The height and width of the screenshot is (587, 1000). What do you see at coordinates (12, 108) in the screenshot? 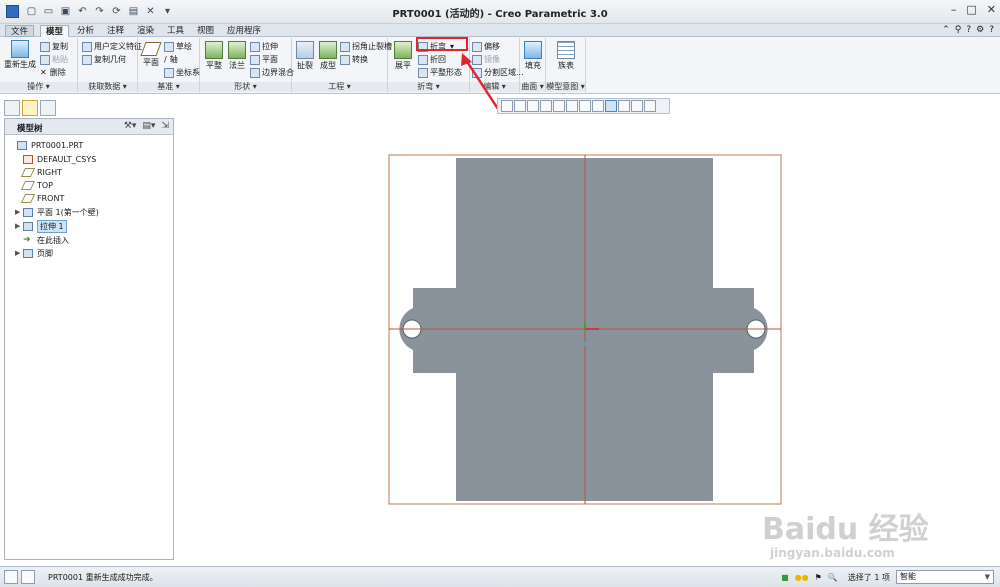
I see `model-tree-tab-icon` at bounding box center [12, 108].